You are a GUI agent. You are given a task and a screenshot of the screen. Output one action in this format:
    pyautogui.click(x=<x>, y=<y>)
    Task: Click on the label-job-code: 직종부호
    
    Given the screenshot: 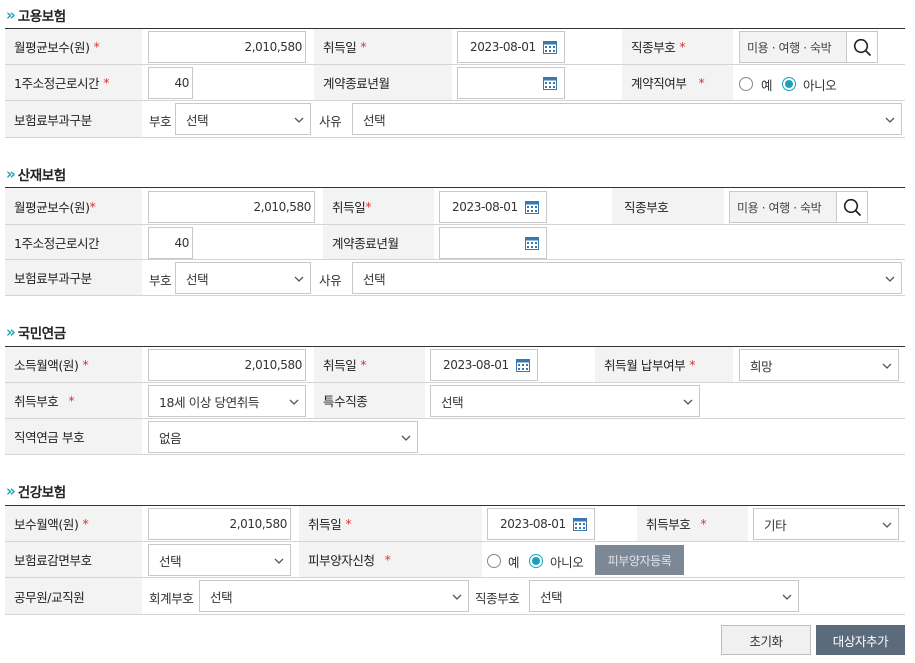 What is the action you would take?
    pyautogui.click(x=668, y=206)
    